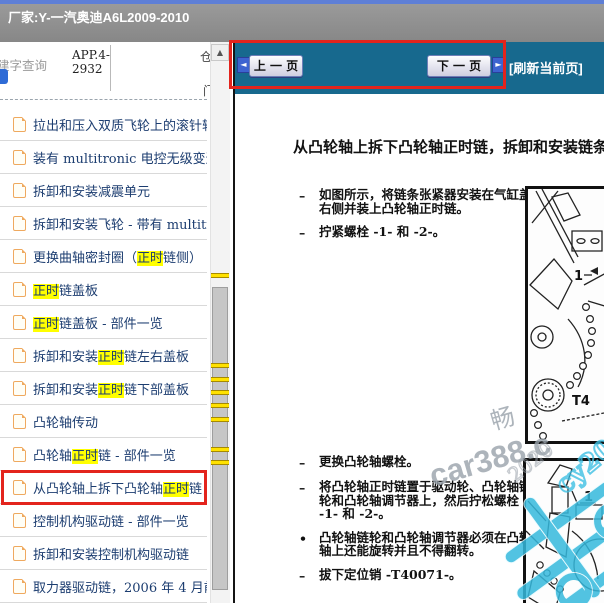  I want to click on sidebar-item-label: 控制机构驱动链 - 部件一览, so click(111, 522).